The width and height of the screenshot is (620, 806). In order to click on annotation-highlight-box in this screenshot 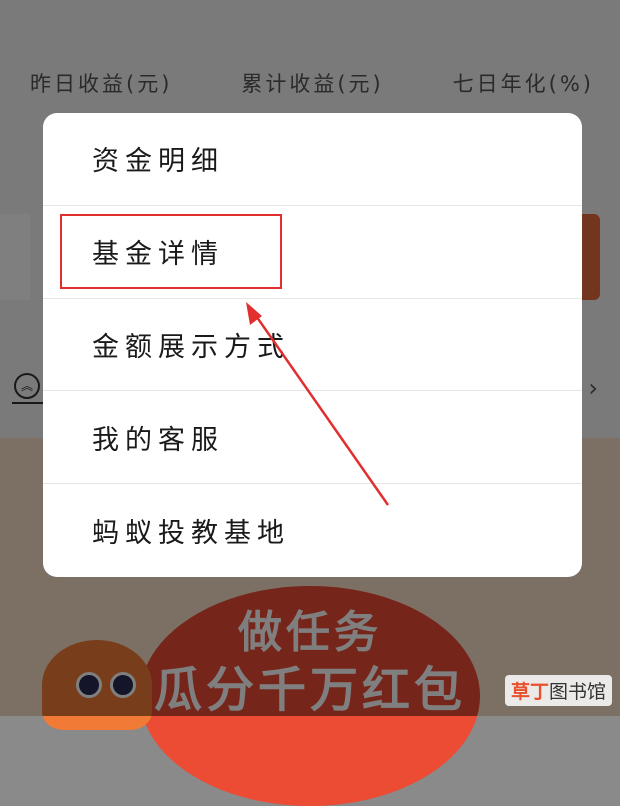, I will do `click(171, 251)`.